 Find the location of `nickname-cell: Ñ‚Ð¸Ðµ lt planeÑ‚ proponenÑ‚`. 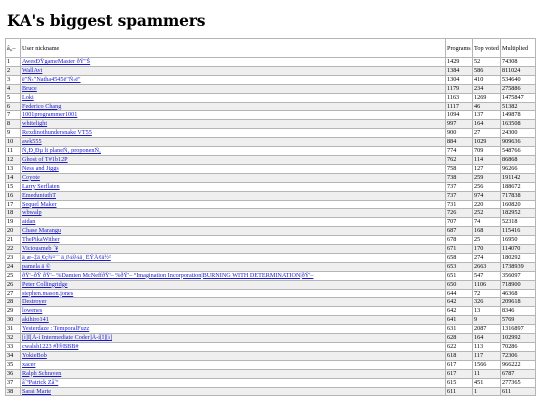

nickname-cell: Ñ‚Ð¸Ðµ lt planeÑ‚ proponenÑ‚ is located at coordinates (233, 151).